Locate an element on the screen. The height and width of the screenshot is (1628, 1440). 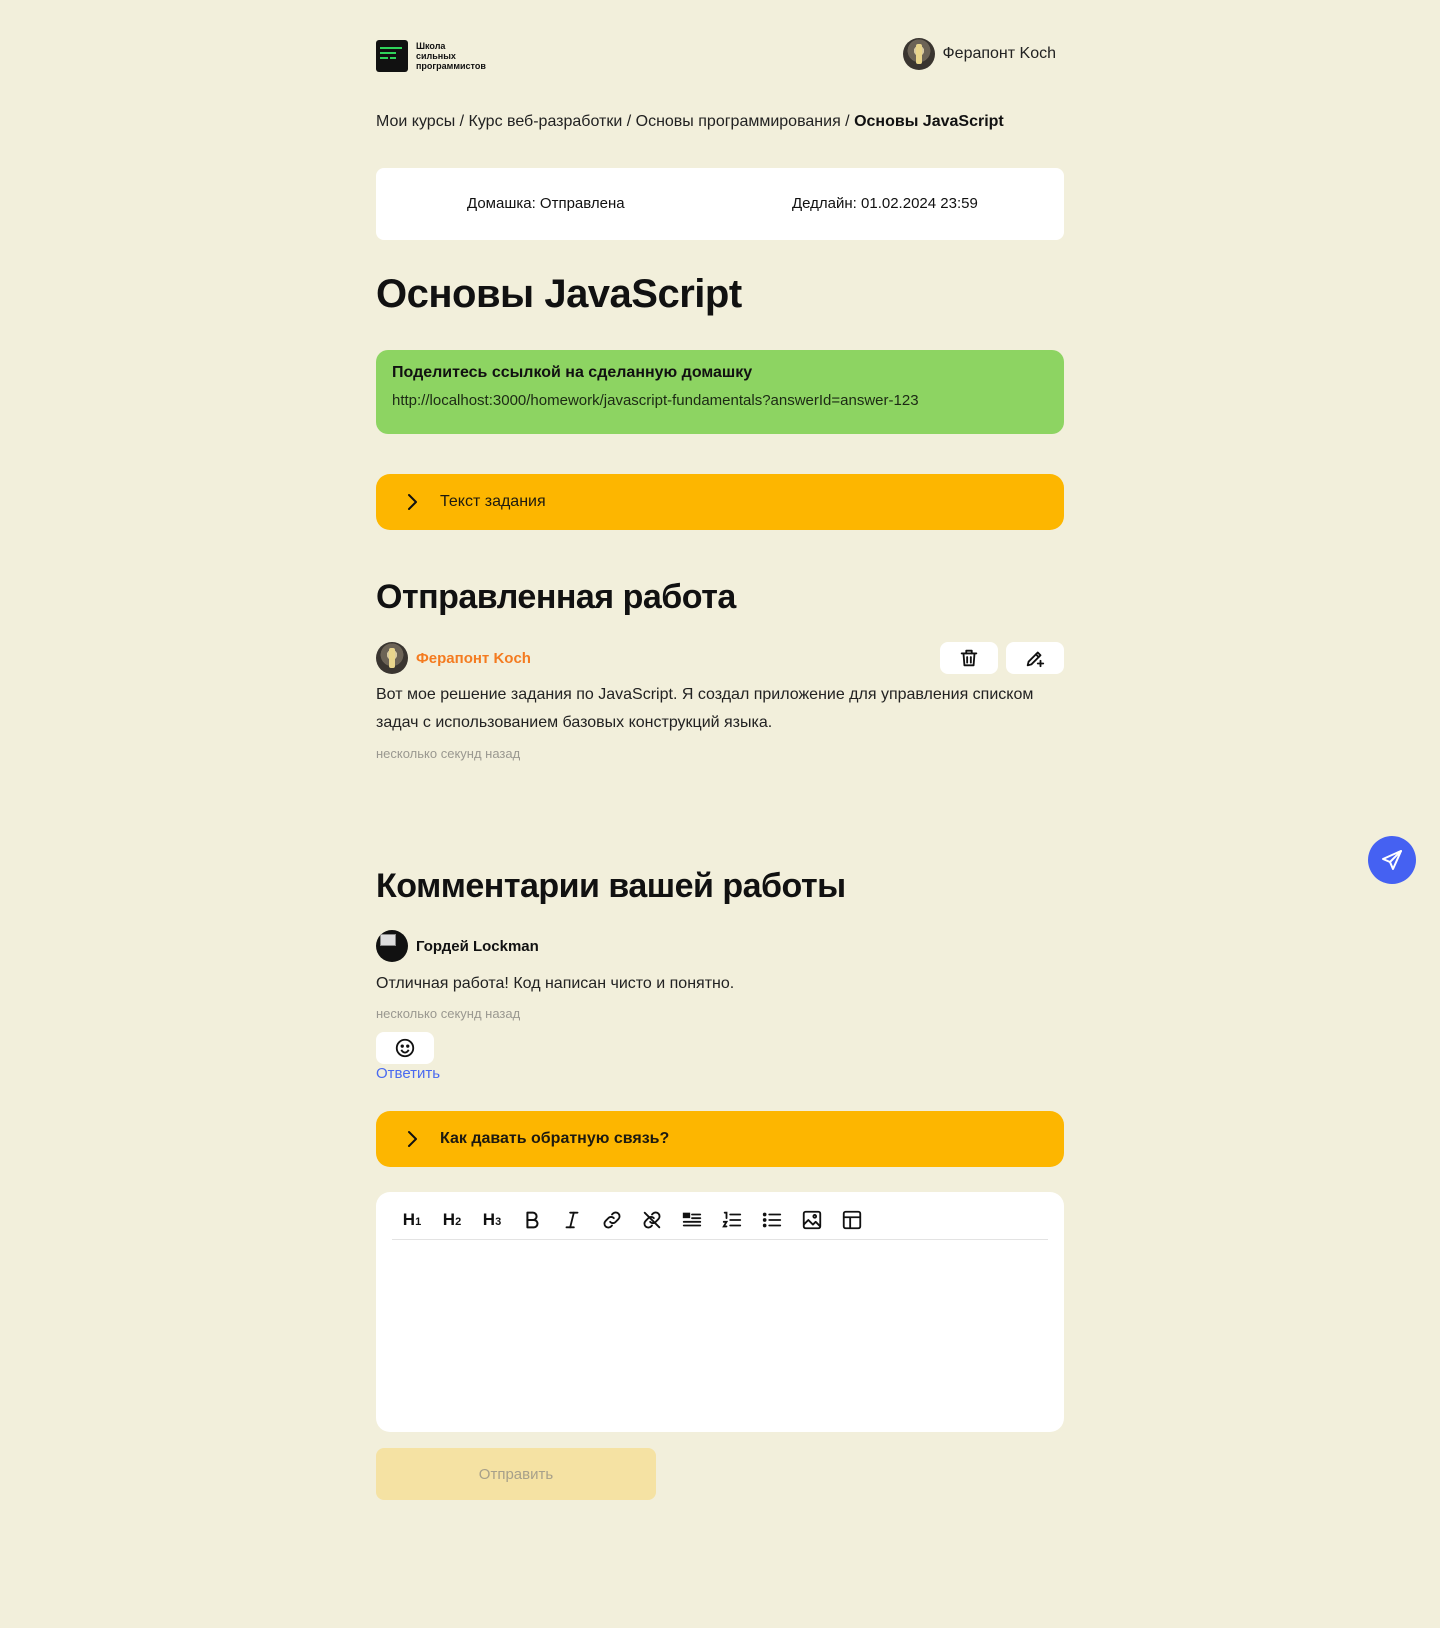
edit-pencil-icon is located at coordinates (1035, 659).